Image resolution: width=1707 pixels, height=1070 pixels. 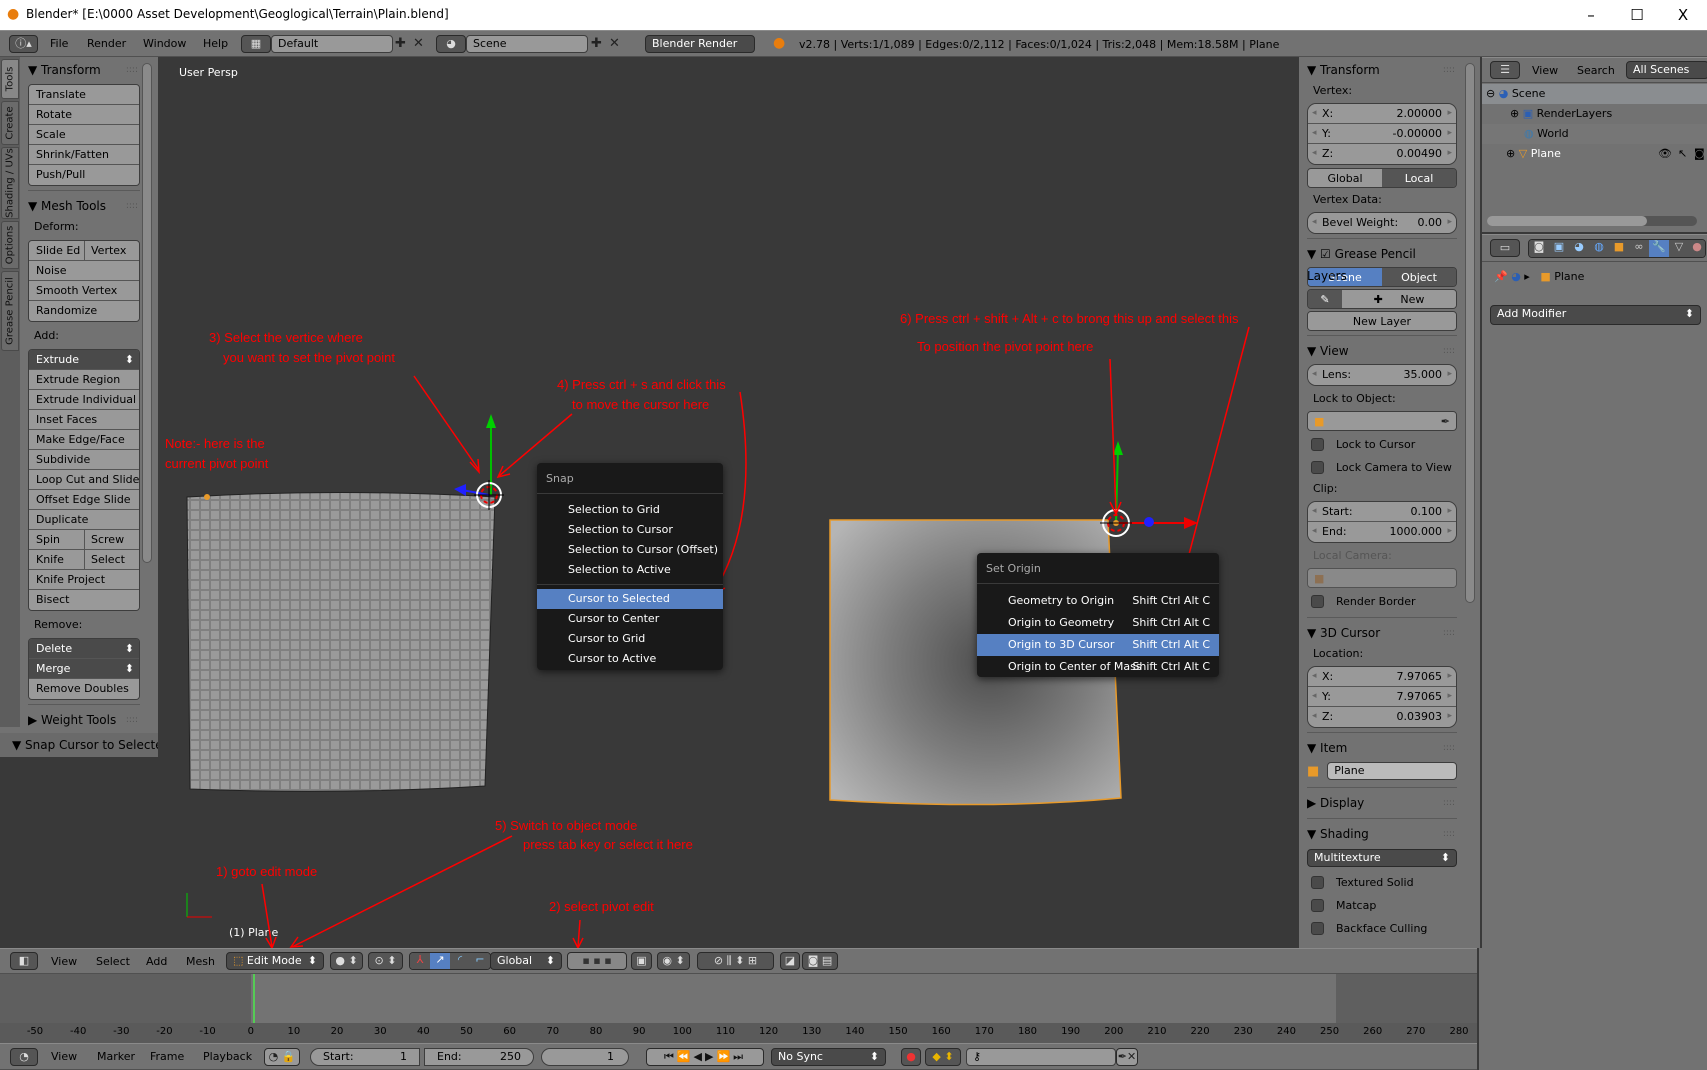 What do you see at coordinates (1098, 623) in the screenshot?
I see `menu-item-origin-to-geometry: Origin to Geometry Shift Ctrl Alt C` at bounding box center [1098, 623].